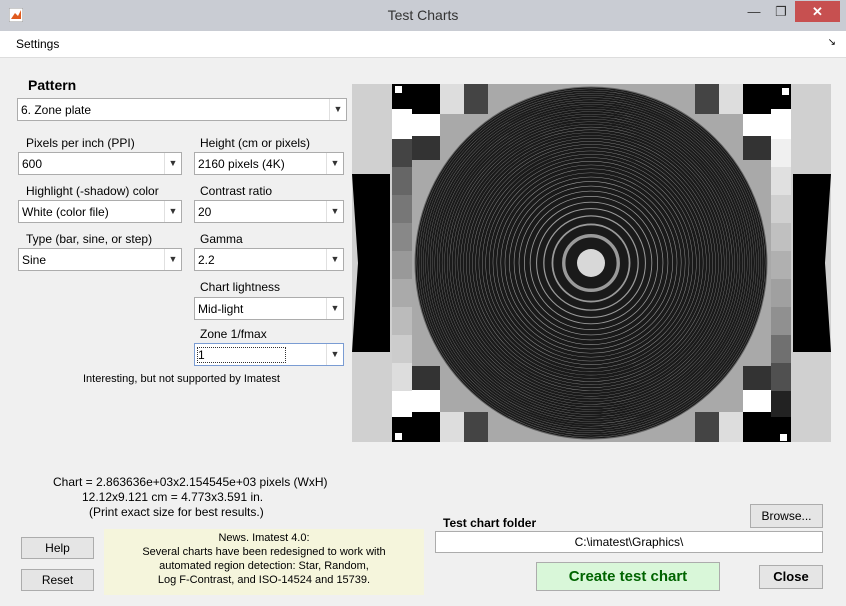 This screenshot has width=846, height=606. I want to click on highlight-label: Highlight (-shadow) color, so click(92, 191).